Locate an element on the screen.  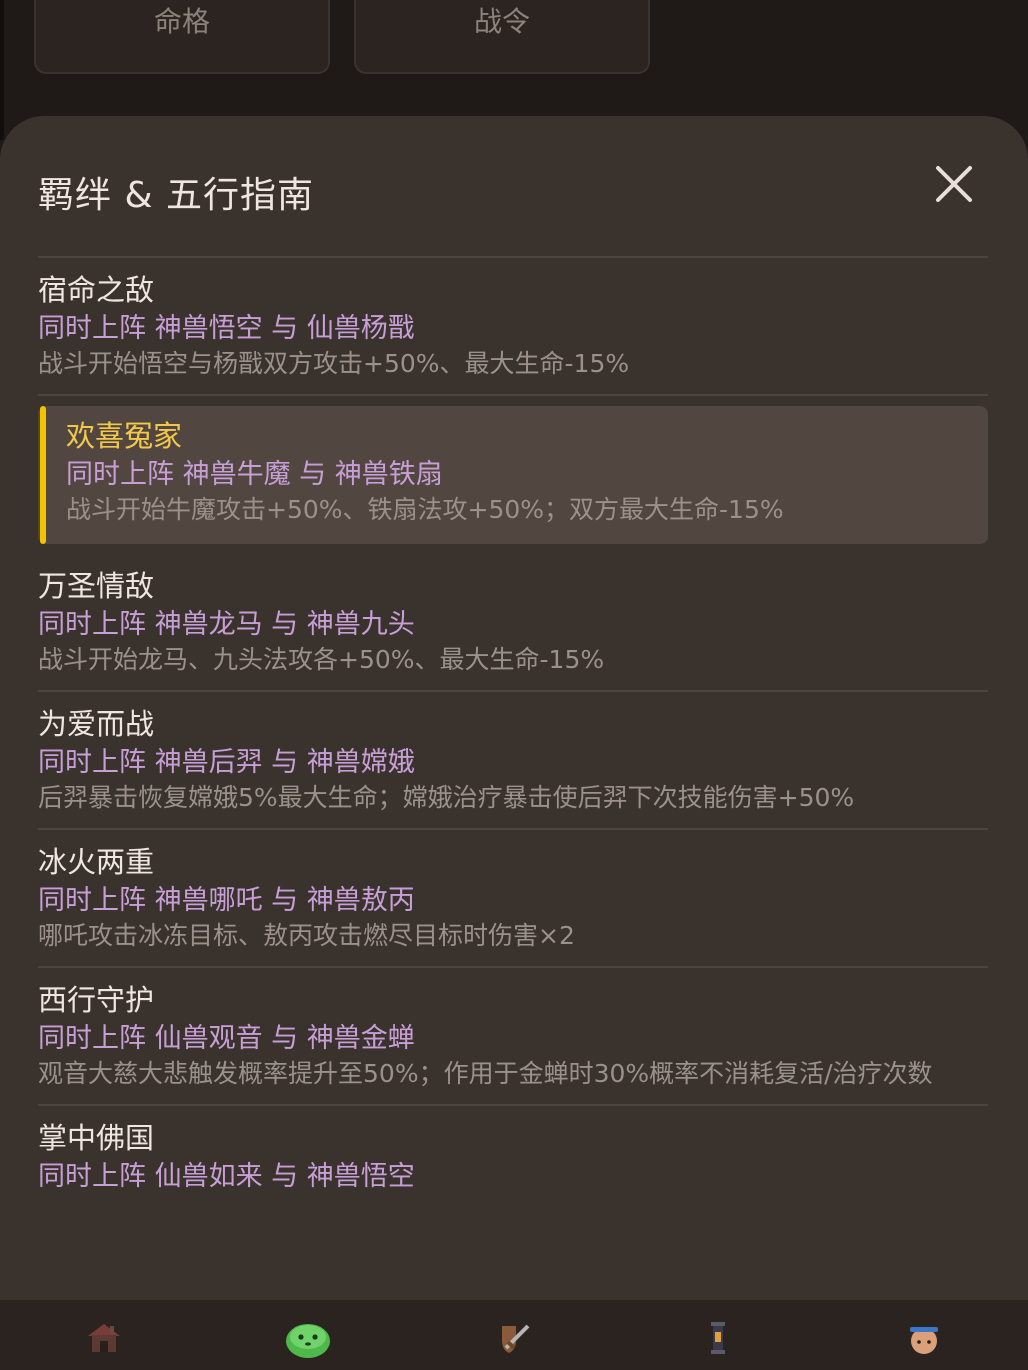
bond-condition: 同时上阵 神兽龙马 与 神兽九头 is located at coordinates (226, 624).